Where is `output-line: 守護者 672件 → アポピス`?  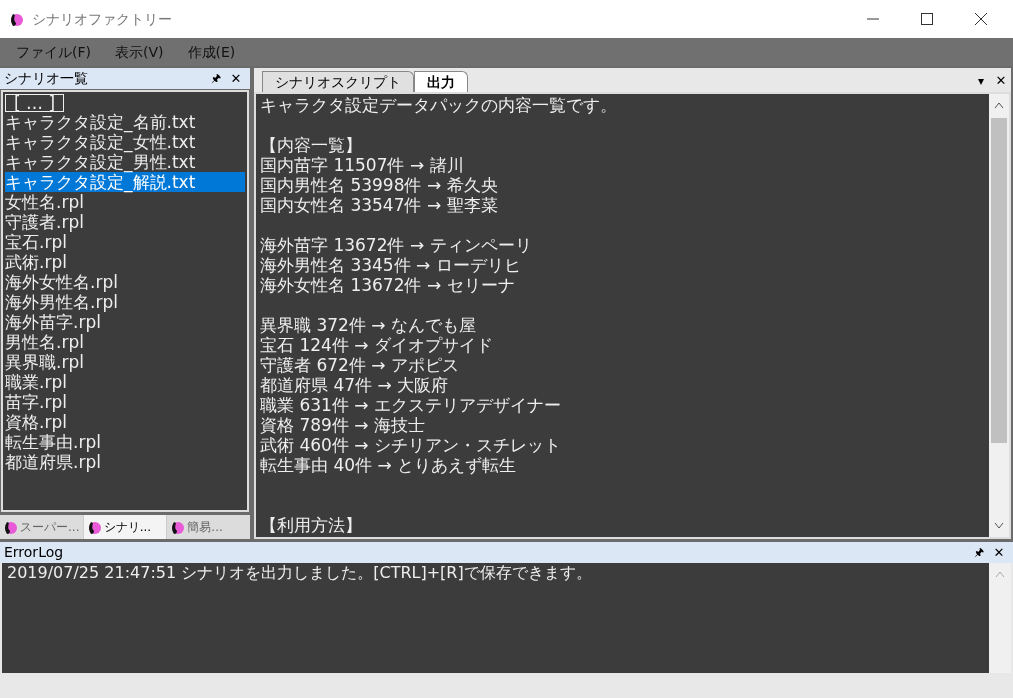 output-line: 守護者 672件 → アポピス is located at coordinates (359, 365).